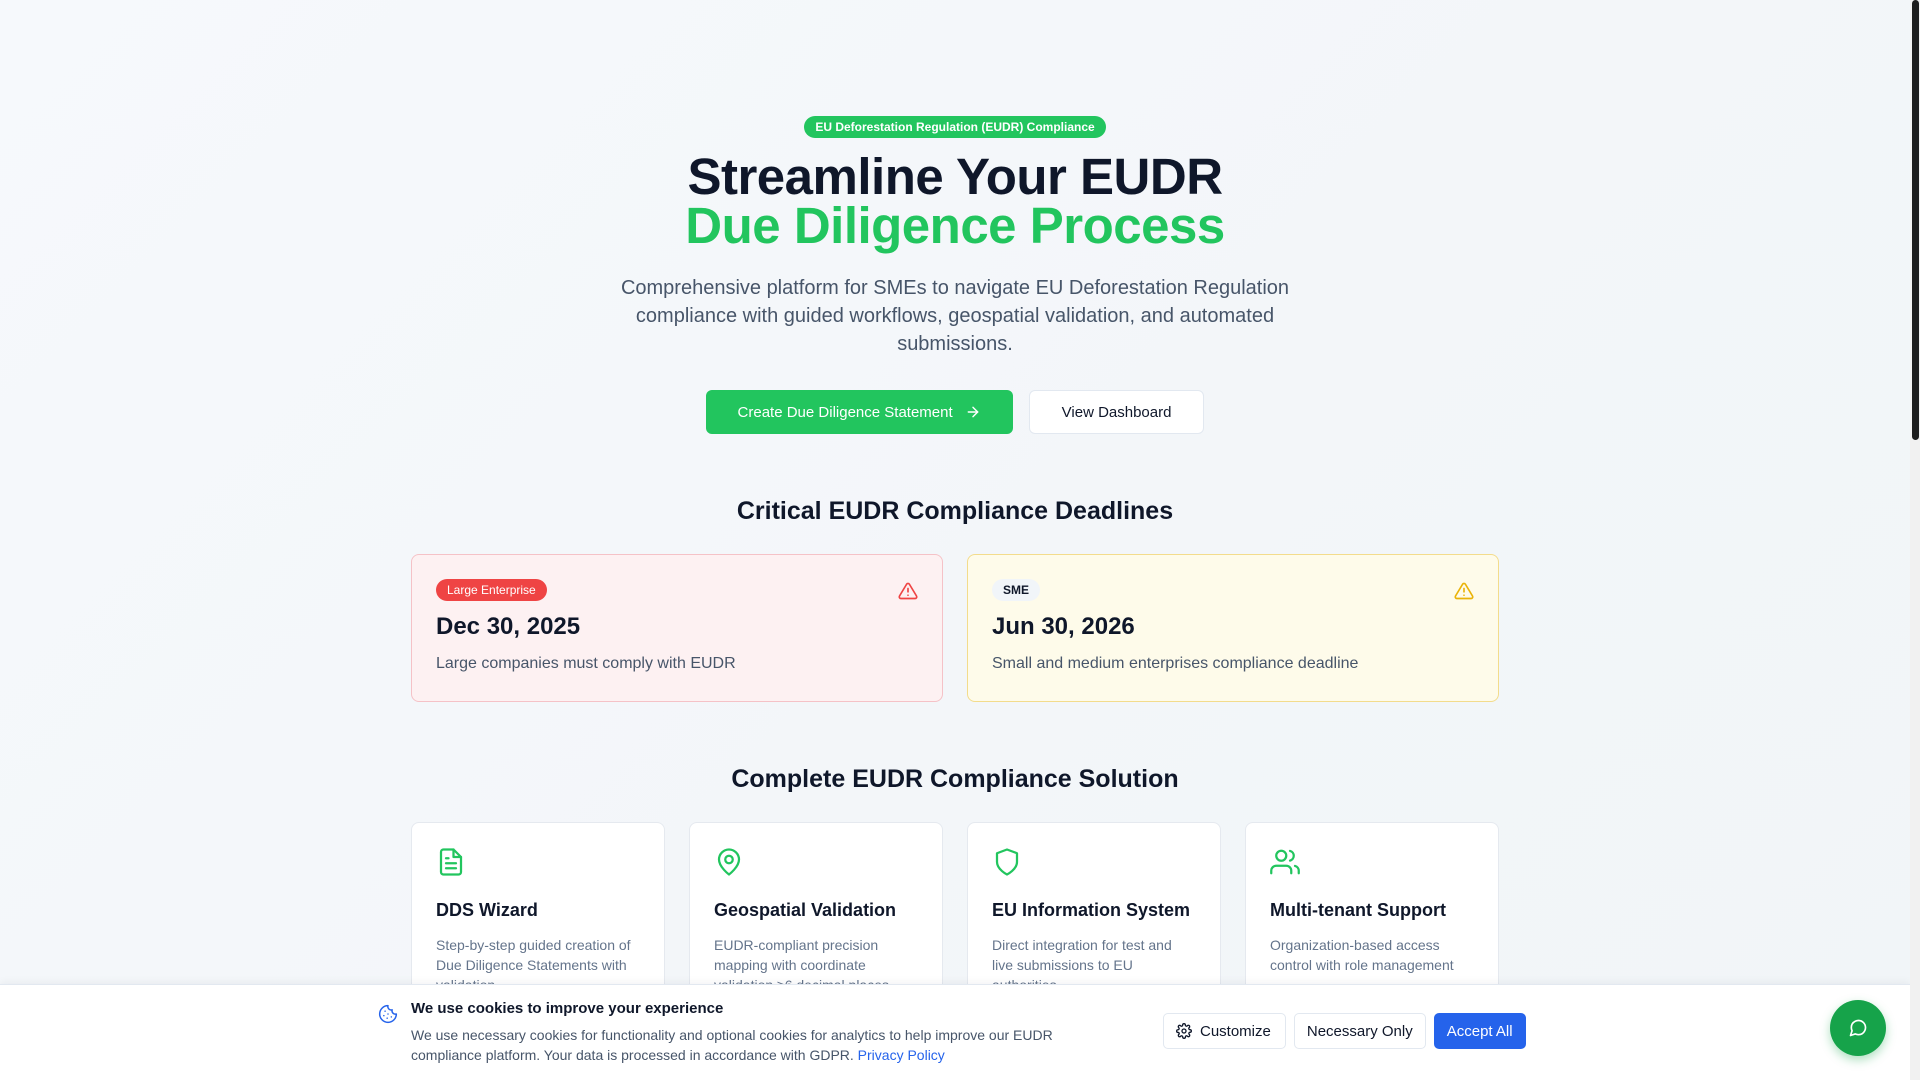  I want to click on deadline-date: Jun 30, 2026, so click(1063, 626).